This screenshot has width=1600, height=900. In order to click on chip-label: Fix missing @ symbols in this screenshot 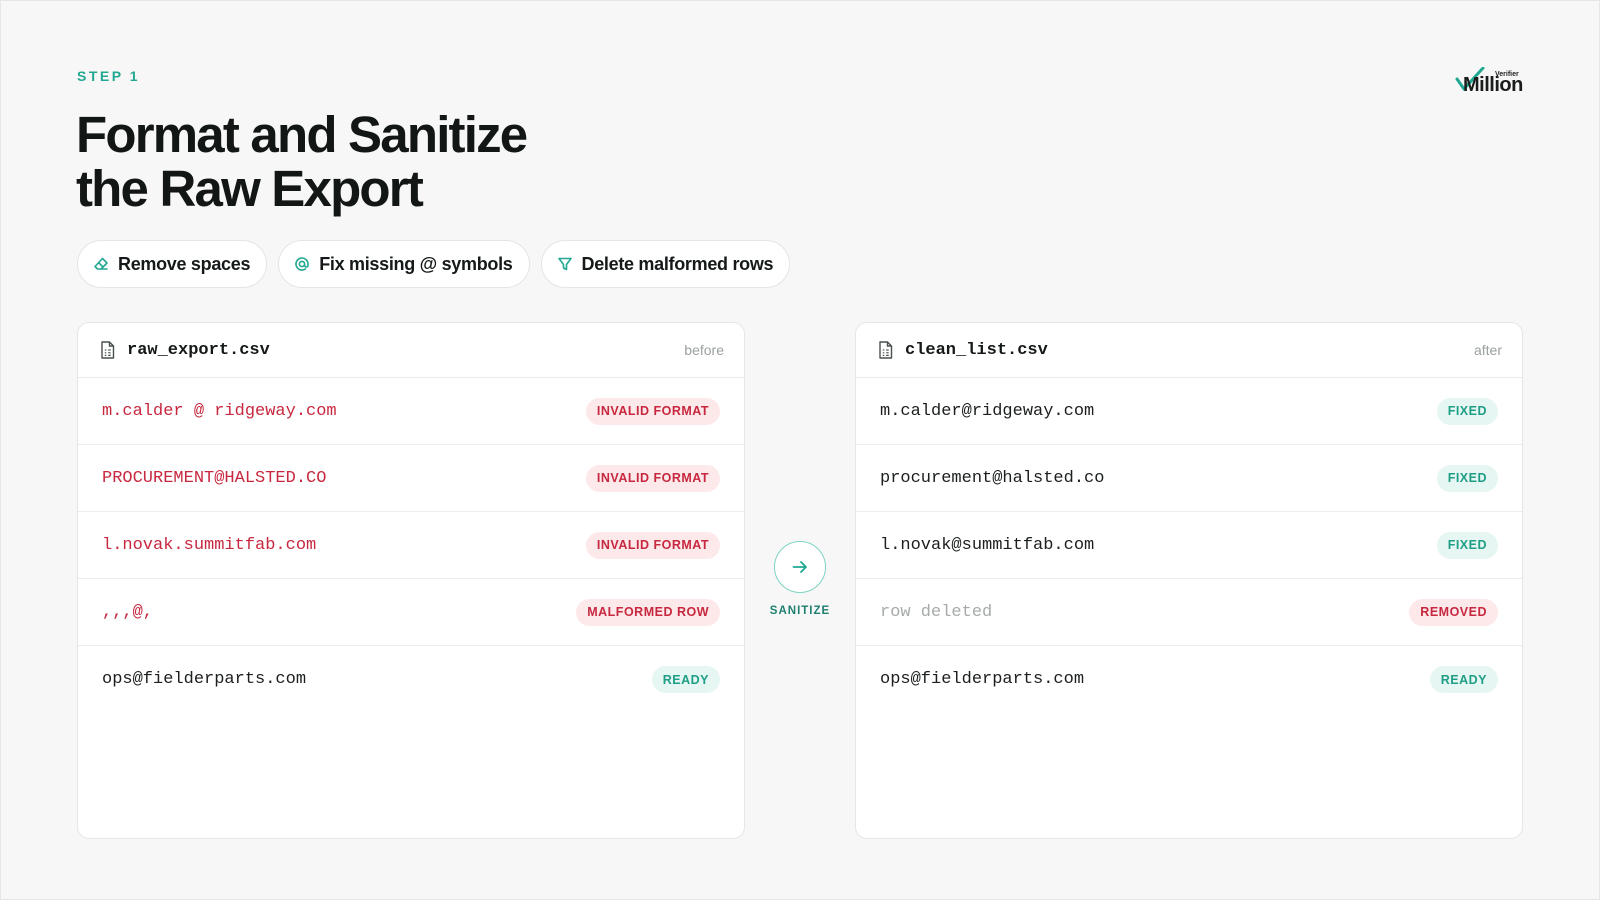, I will do `click(416, 263)`.